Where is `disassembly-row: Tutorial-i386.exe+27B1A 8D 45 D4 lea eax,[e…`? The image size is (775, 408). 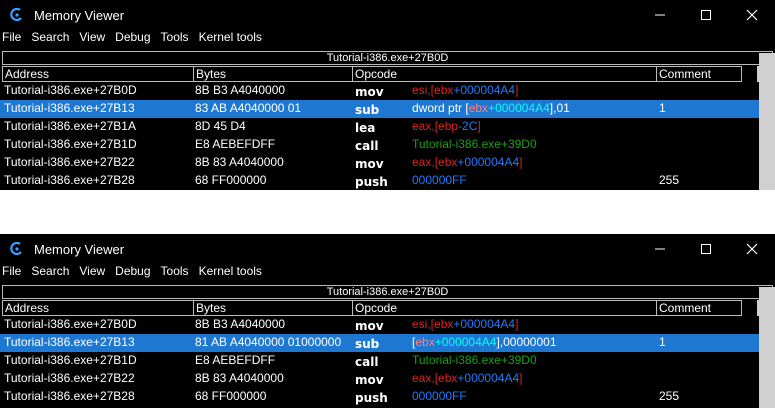
disassembly-row: Tutorial-i386.exe+27B1A 8D 45 D4 lea eax,[e… is located at coordinates (387, 127).